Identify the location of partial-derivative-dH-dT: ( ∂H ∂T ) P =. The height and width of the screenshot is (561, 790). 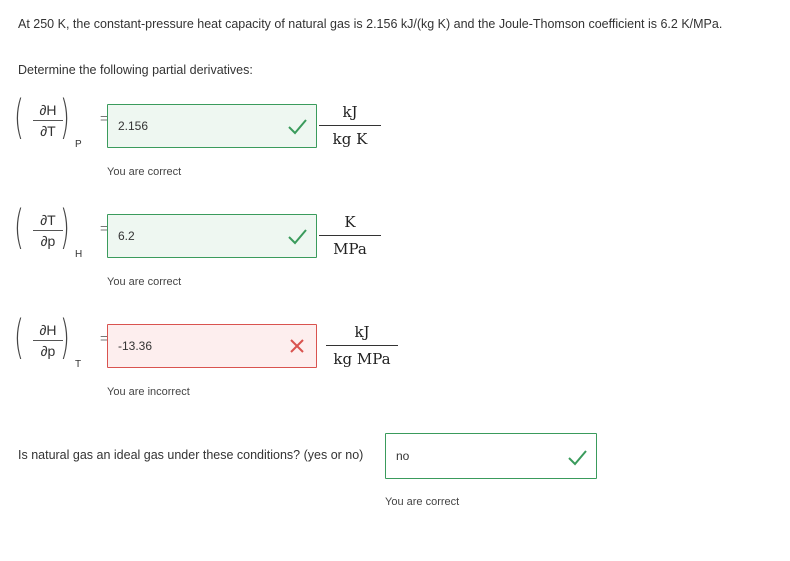
(61, 127).